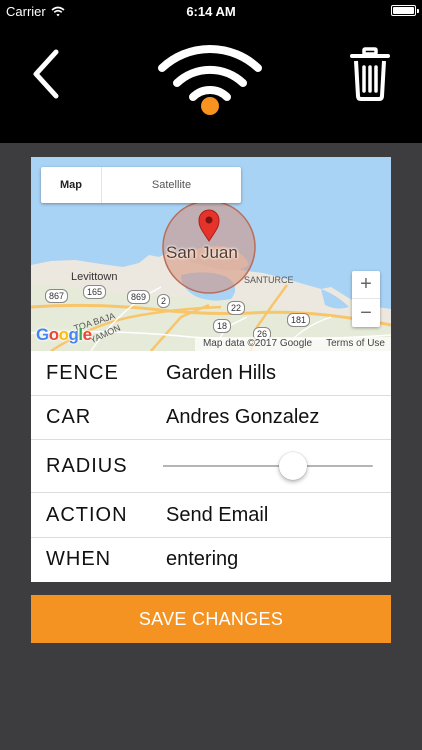 This screenshot has width=422, height=750. I want to click on map-type-control: Map Satellite, so click(141, 185).